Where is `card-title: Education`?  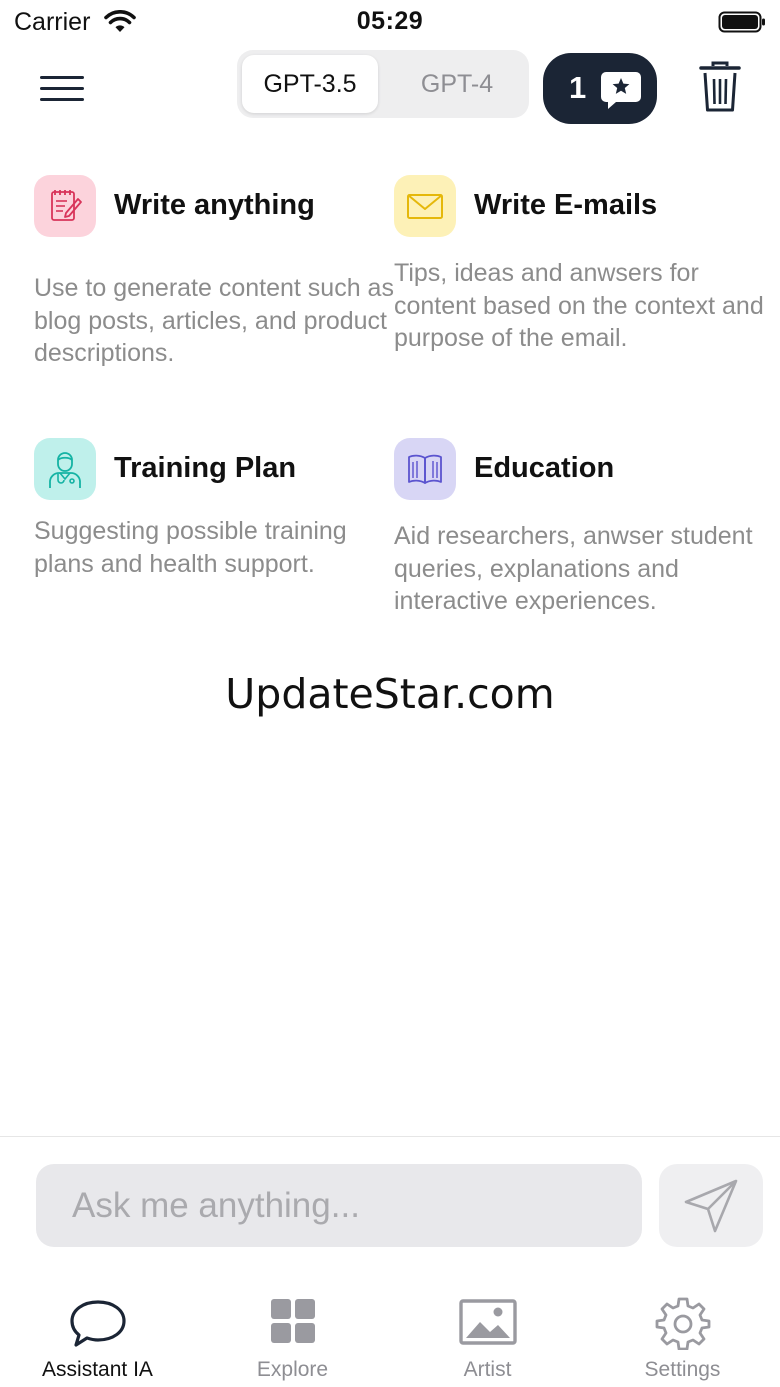
card-title: Education is located at coordinates (544, 468).